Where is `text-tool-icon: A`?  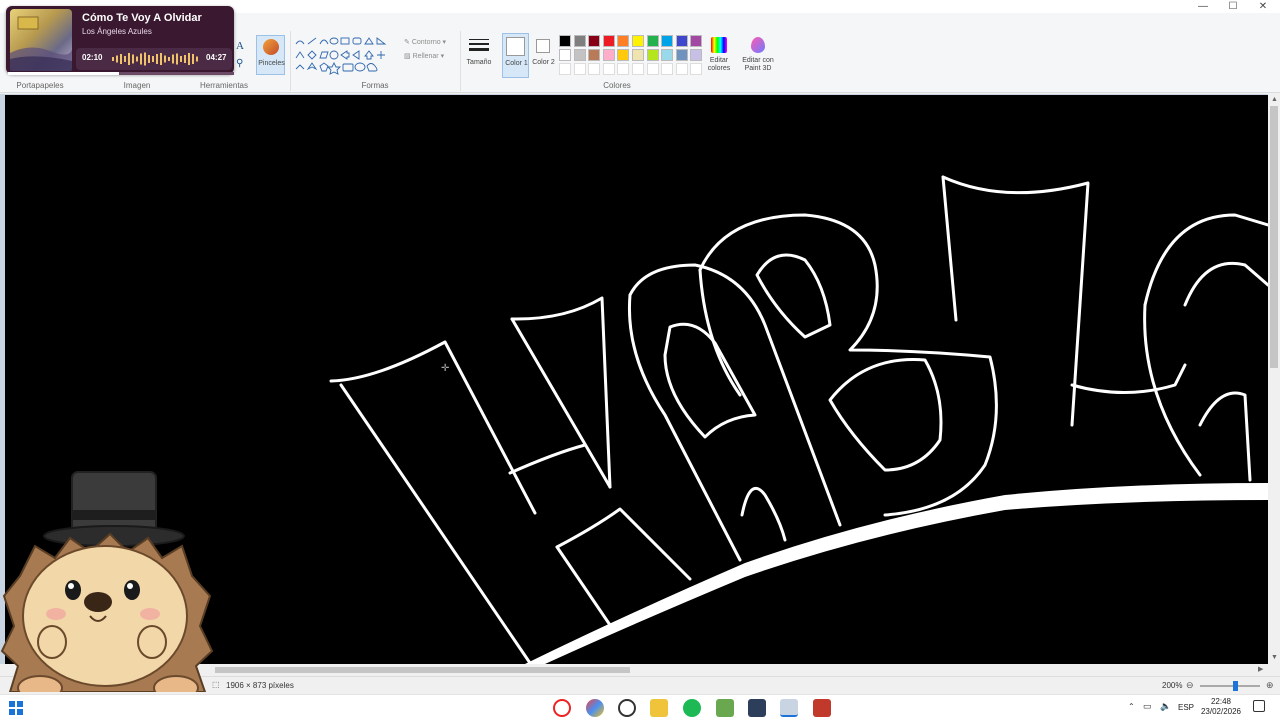 text-tool-icon: A is located at coordinates (240, 46).